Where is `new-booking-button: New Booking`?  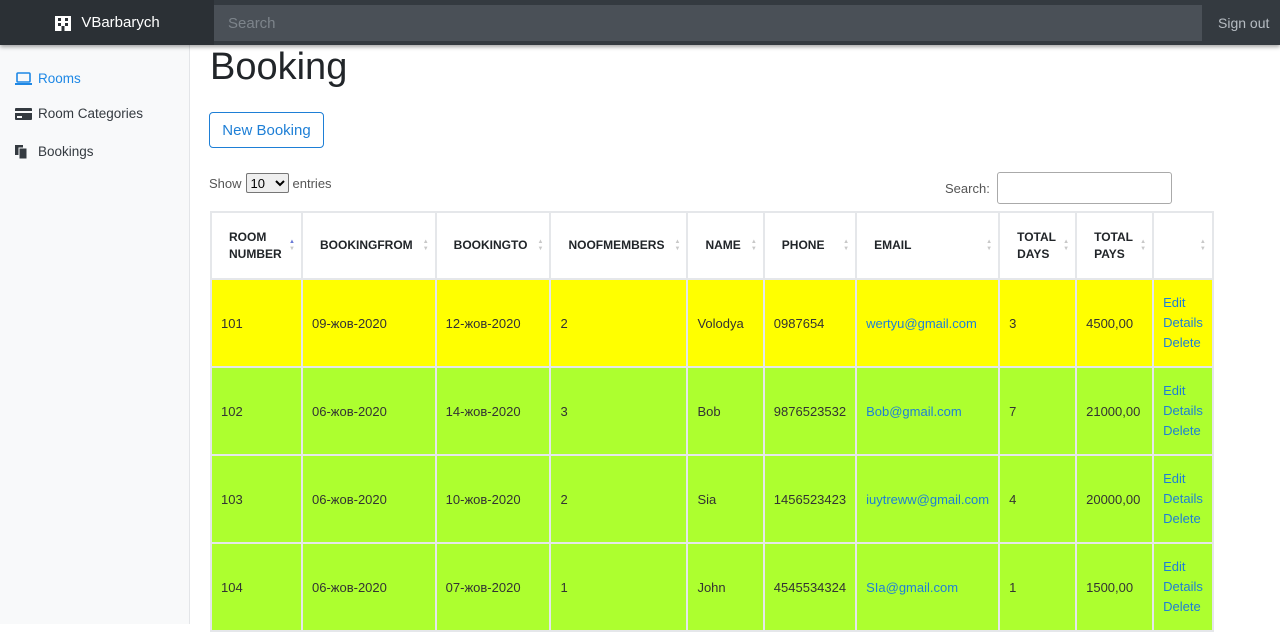 new-booking-button: New Booking is located at coordinates (266, 130).